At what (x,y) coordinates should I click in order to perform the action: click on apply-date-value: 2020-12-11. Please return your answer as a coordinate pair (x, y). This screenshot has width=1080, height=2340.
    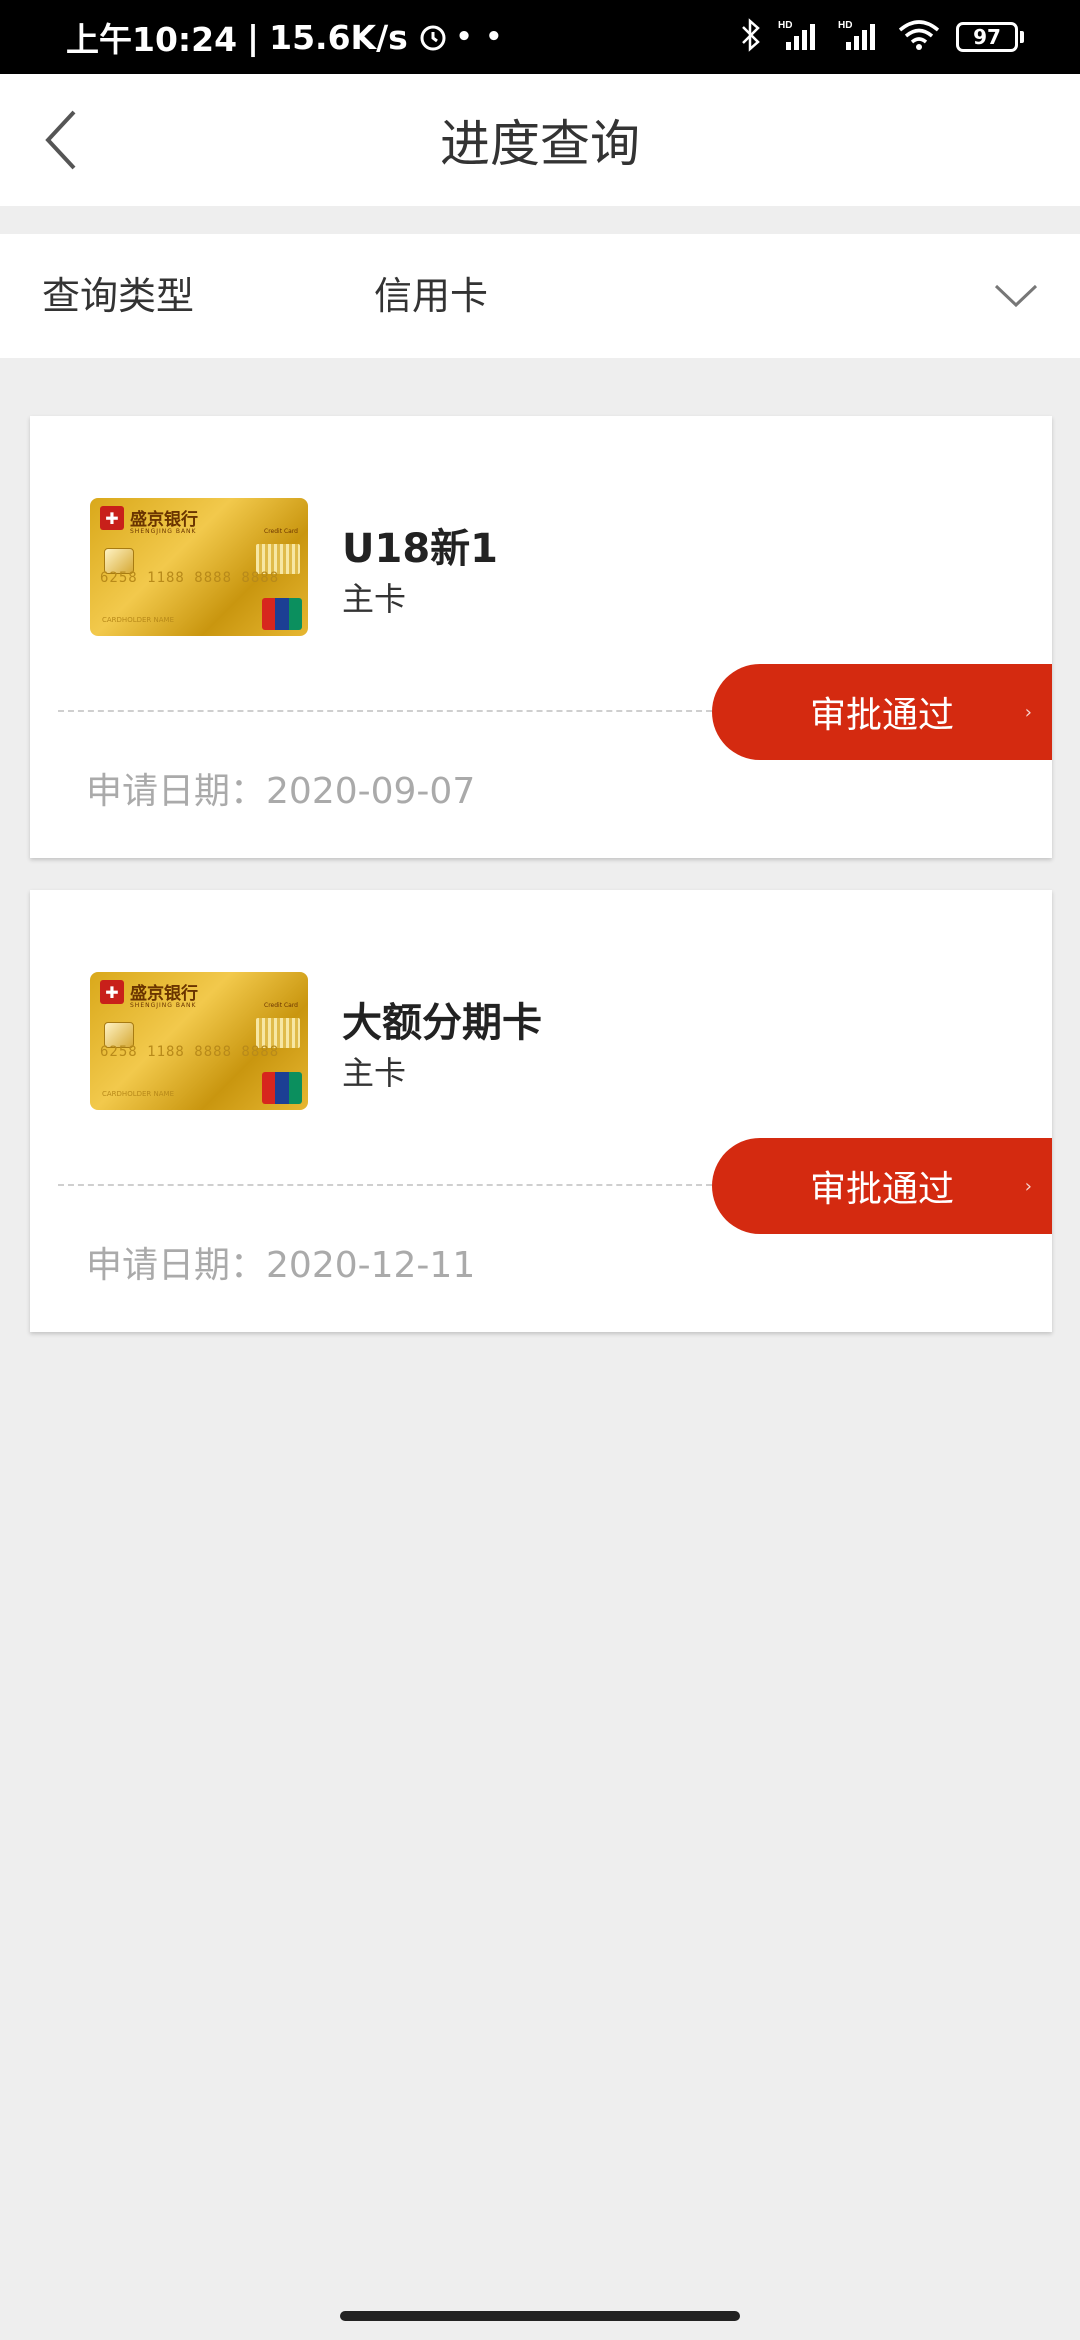
    Looking at the image, I should click on (371, 1265).